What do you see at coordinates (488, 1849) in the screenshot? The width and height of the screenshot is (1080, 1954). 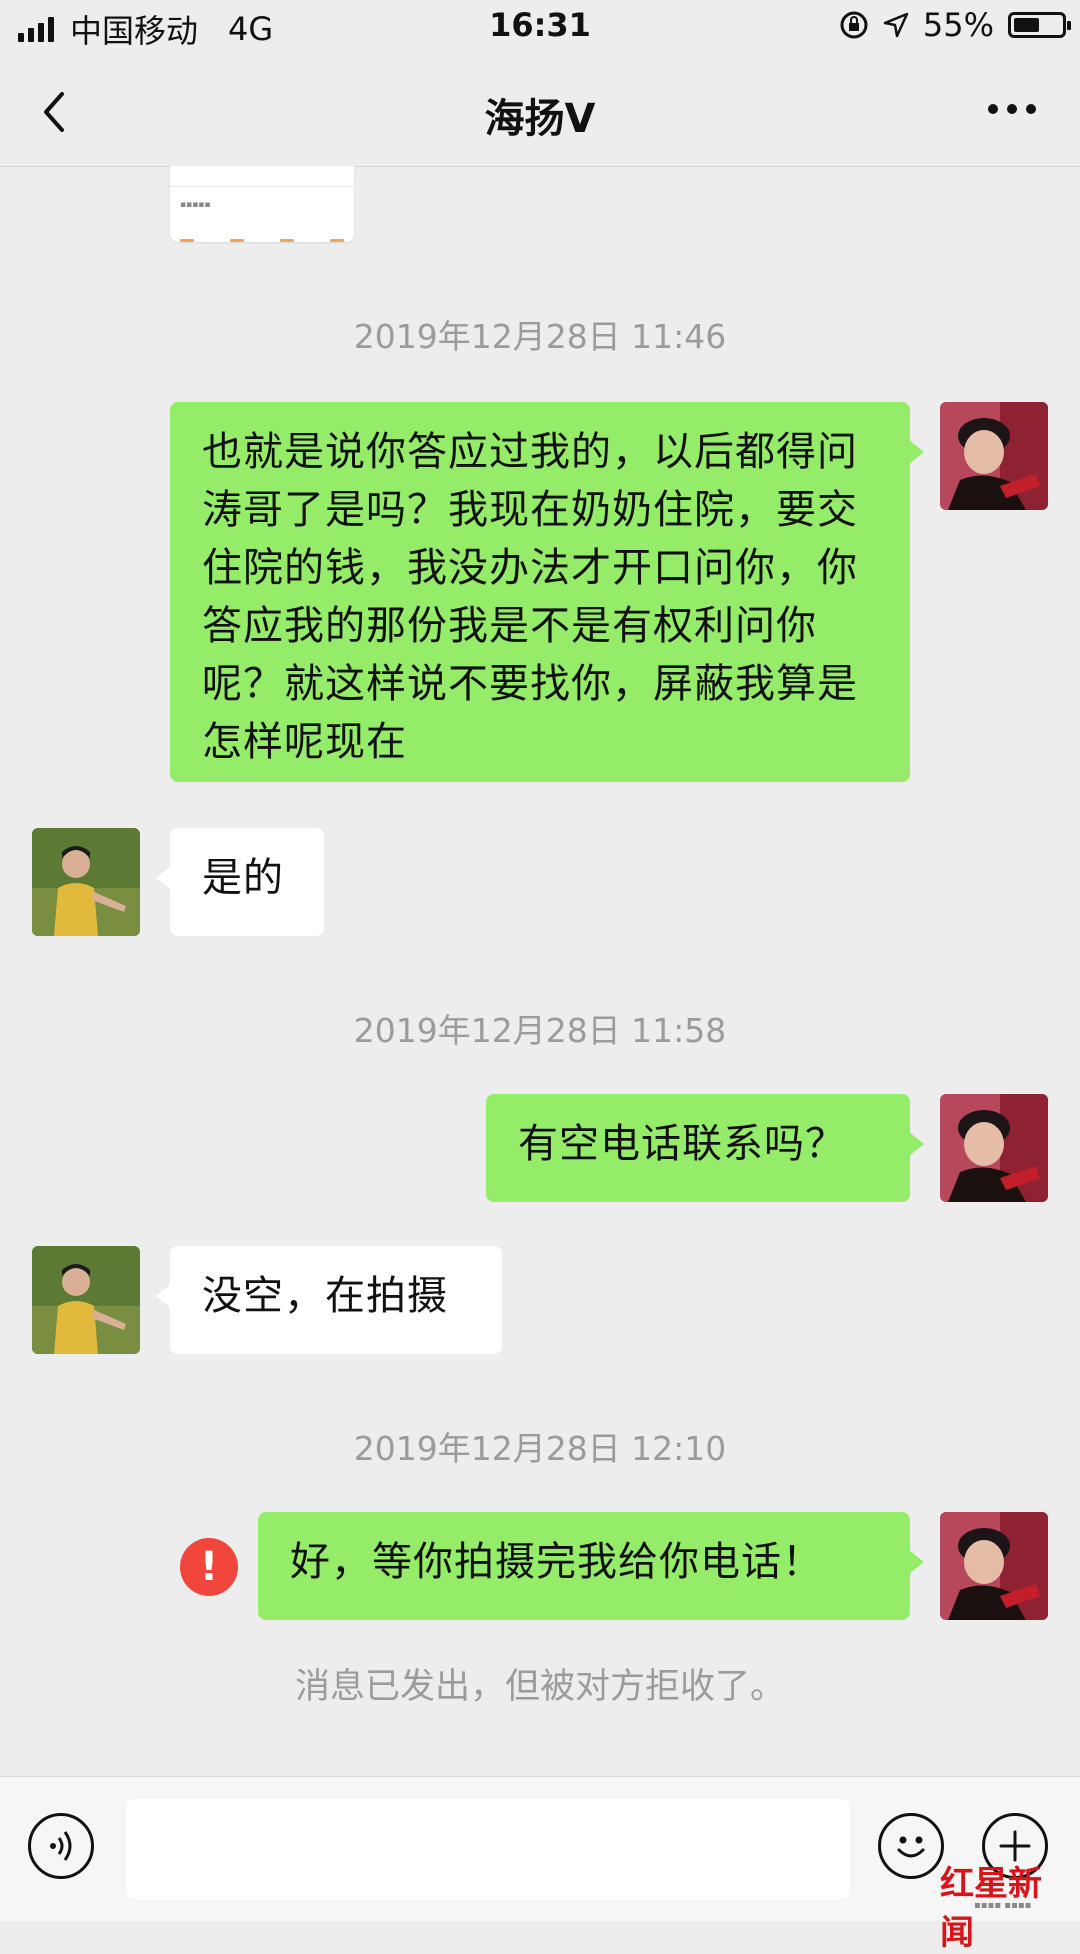 I see `message-input` at bounding box center [488, 1849].